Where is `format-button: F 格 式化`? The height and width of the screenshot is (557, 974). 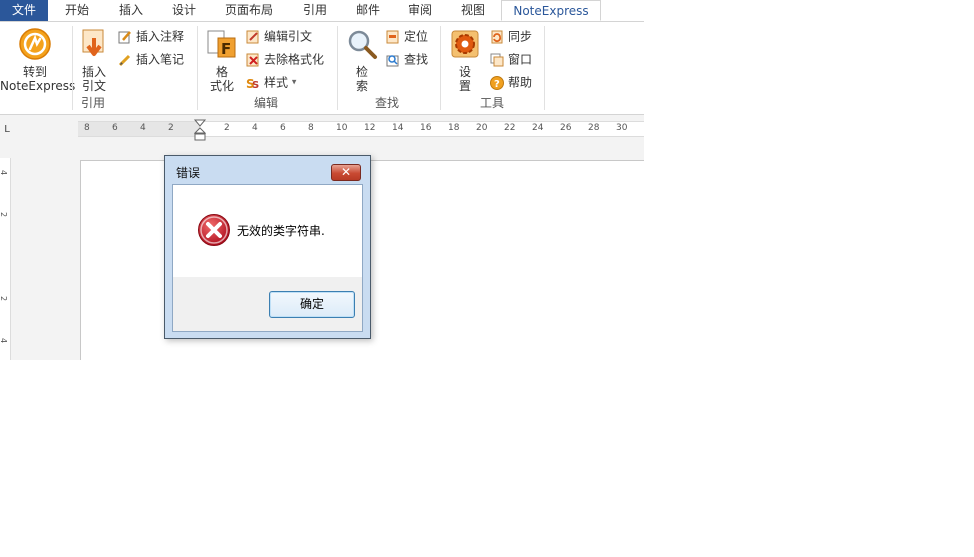 format-button: F 格 式化 is located at coordinates (222, 60).